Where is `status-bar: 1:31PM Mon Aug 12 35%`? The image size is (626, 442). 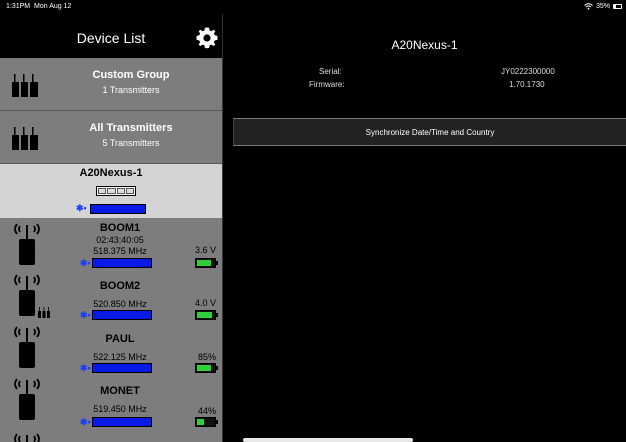
status-bar: 1:31PM Mon Aug 12 35% is located at coordinates (313, 7).